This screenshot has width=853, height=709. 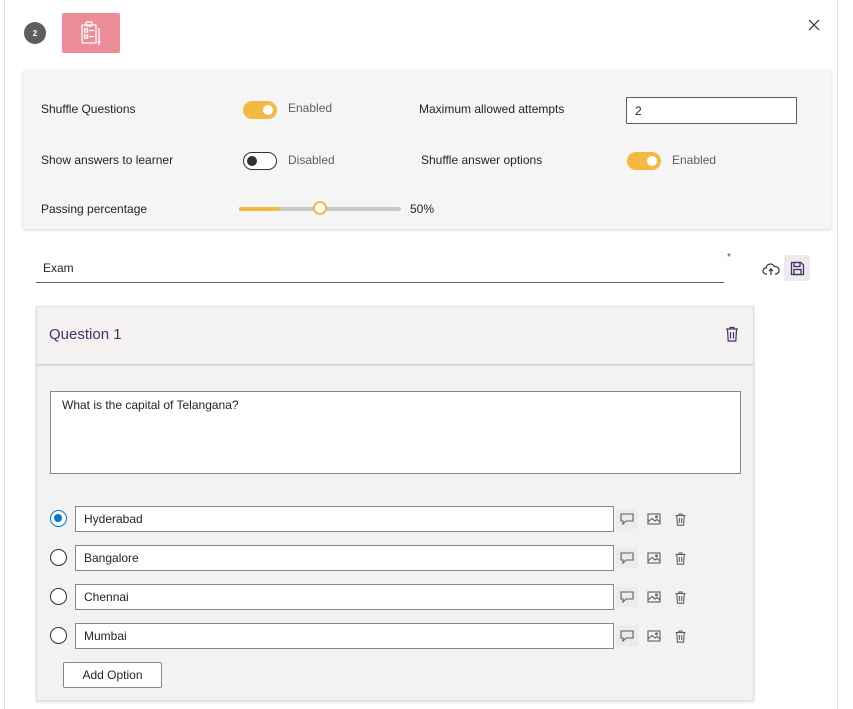 I want to click on cloud-upload-icon, so click(x=771, y=269).